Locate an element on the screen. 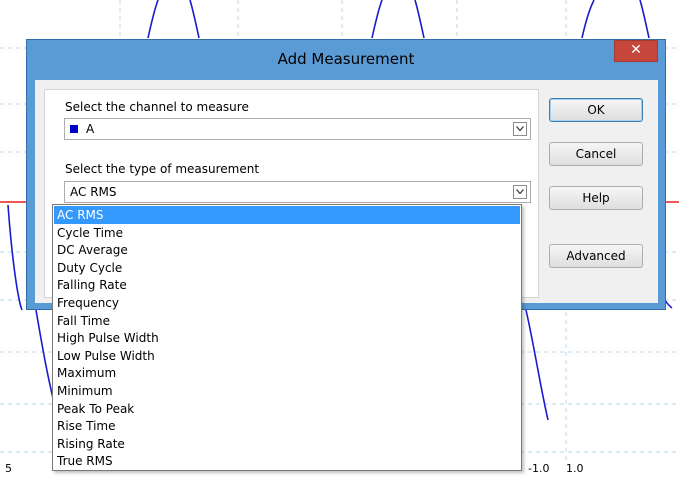 The width and height of the screenshot is (679, 486). advanced-button: Advanced is located at coordinates (596, 256).